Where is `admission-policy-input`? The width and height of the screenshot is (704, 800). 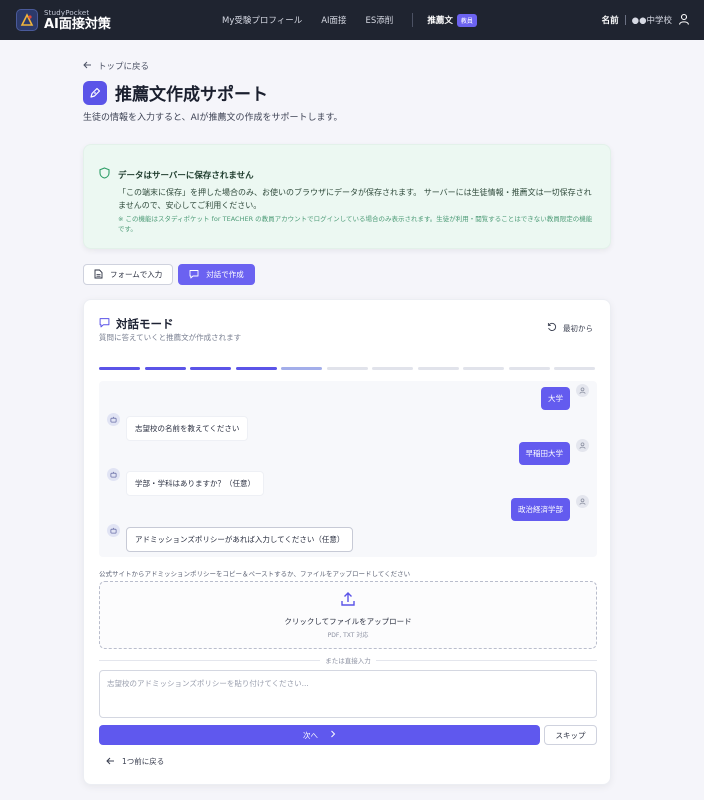
admission-policy-input is located at coordinates (348, 694).